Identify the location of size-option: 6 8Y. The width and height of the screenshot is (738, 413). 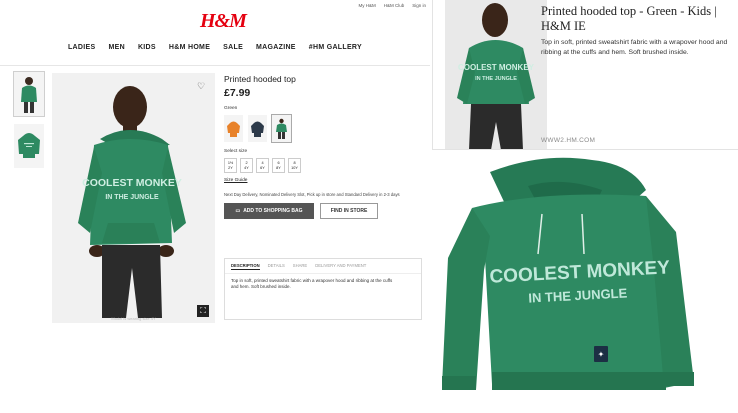
(278, 165).